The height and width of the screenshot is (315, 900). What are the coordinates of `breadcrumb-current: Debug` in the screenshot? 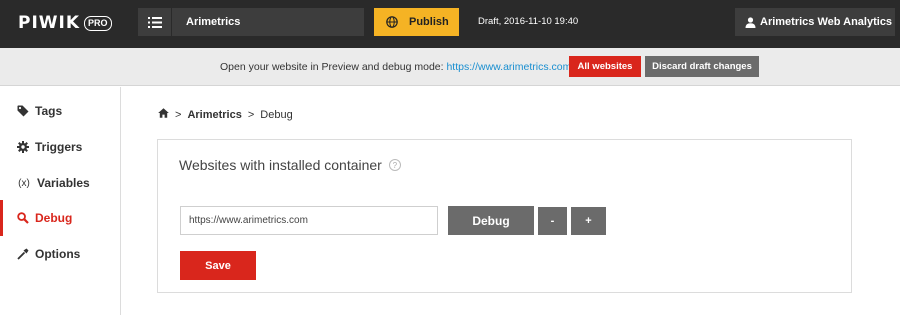 It's located at (276, 114).